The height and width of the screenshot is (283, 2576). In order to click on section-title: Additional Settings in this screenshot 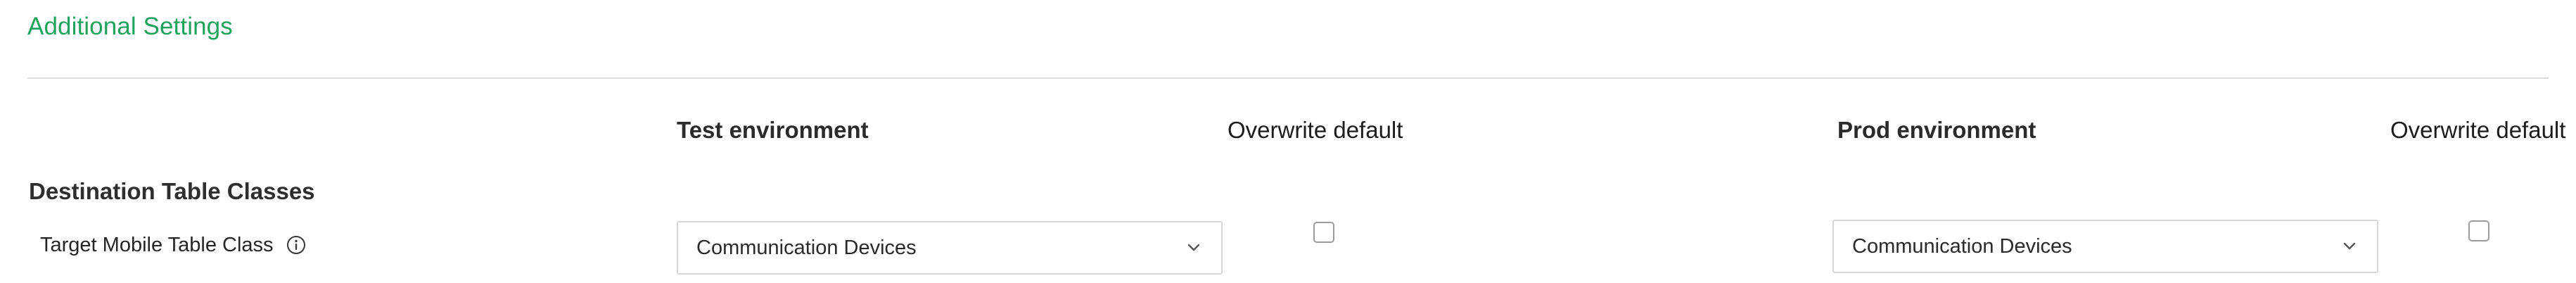, I will do `click(130, 26)`.